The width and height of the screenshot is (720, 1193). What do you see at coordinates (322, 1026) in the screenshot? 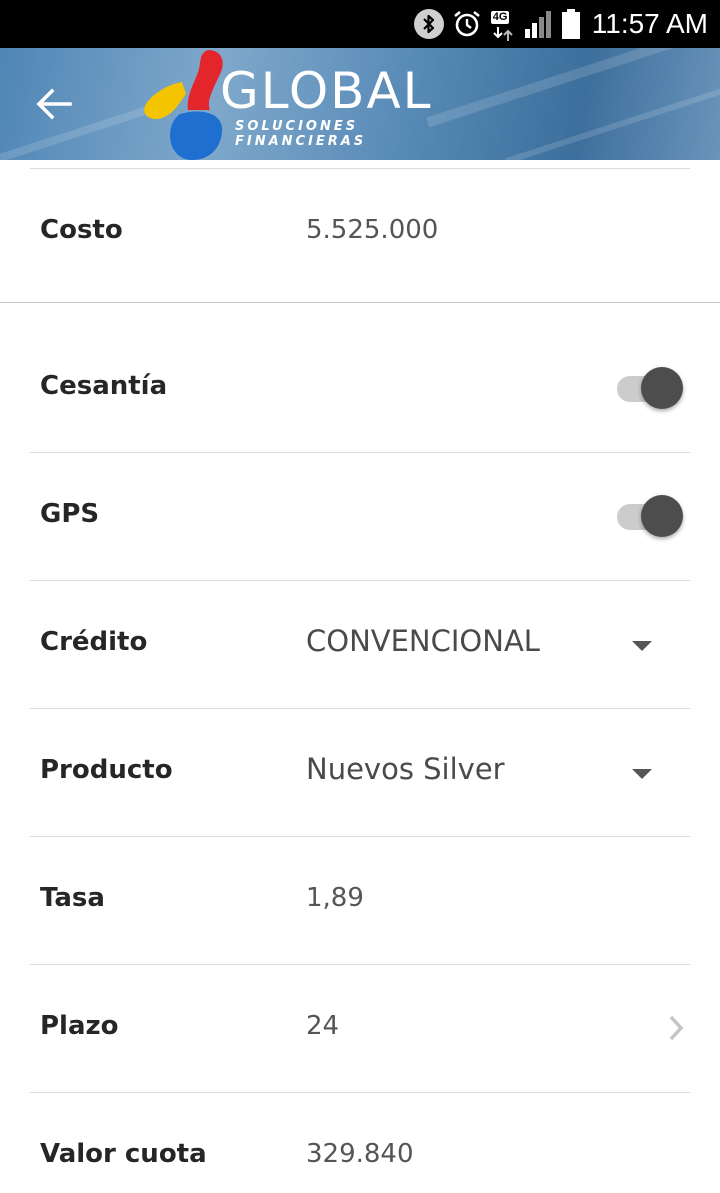
I see `plazo-value: 24` at bounding box center [322, 1026].